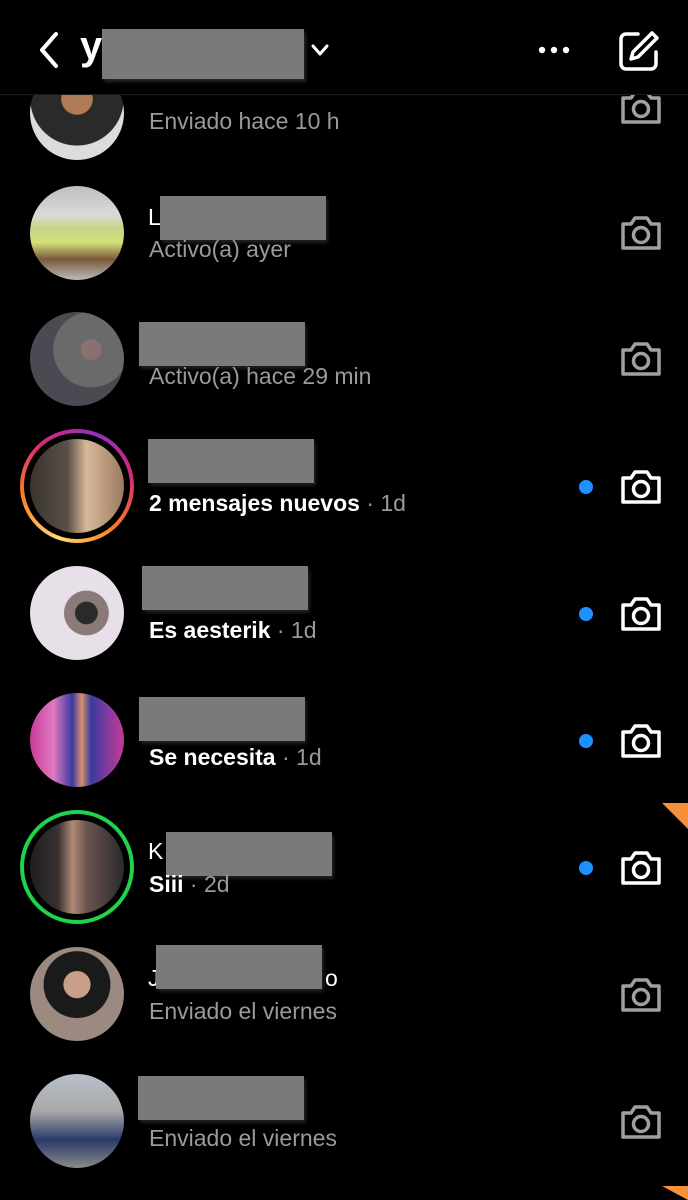  Describe the element at coordinates (554, 50) in the screenshot. I see `more-horizontal-icon` at that location.